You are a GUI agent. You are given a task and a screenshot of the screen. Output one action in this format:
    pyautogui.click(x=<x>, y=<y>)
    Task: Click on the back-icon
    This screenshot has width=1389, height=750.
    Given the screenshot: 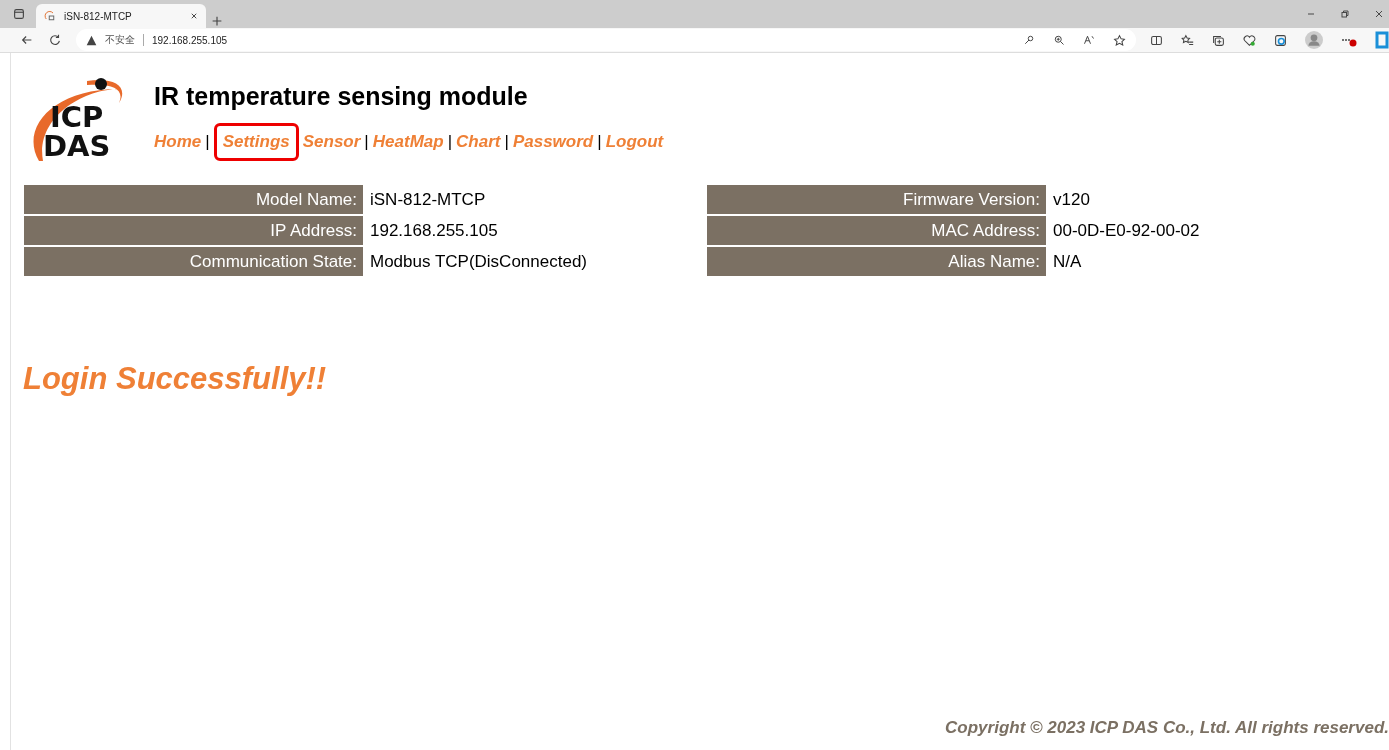 What is the action you would take?
    pyautogui.click(x=27, y=40)
    